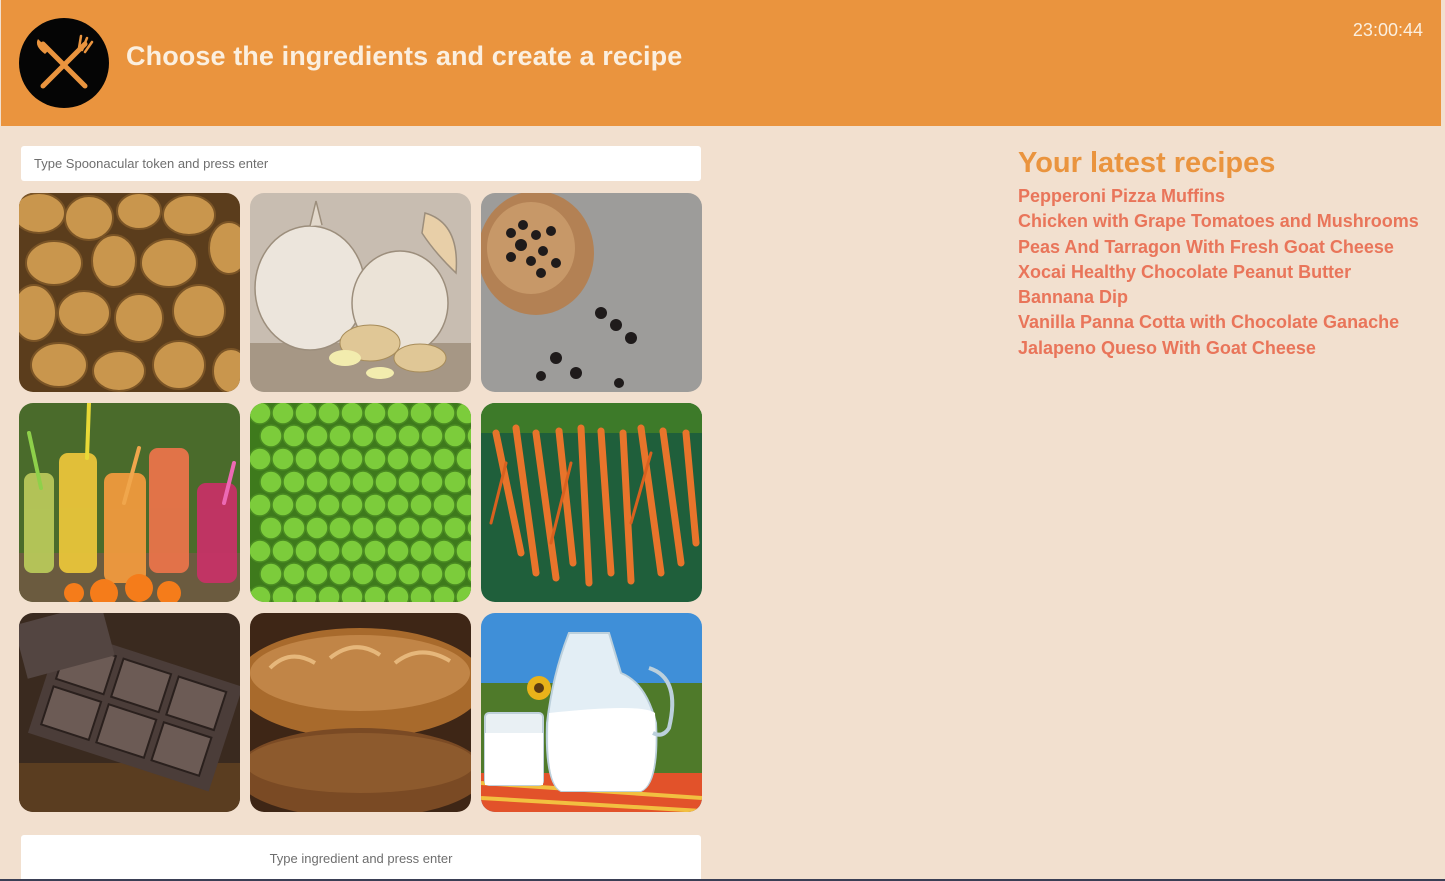  What do you see at coordinates (361, 163) in the screenshot?
I see `token-input` at bounding box center [361, 163].